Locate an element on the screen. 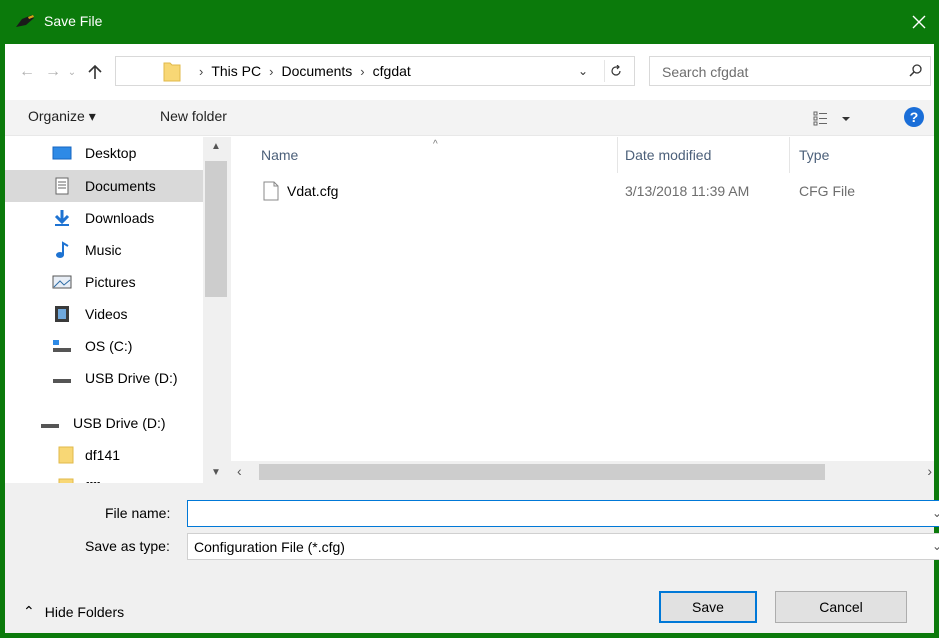  forward-button: → is located at coordinates (53, 72).